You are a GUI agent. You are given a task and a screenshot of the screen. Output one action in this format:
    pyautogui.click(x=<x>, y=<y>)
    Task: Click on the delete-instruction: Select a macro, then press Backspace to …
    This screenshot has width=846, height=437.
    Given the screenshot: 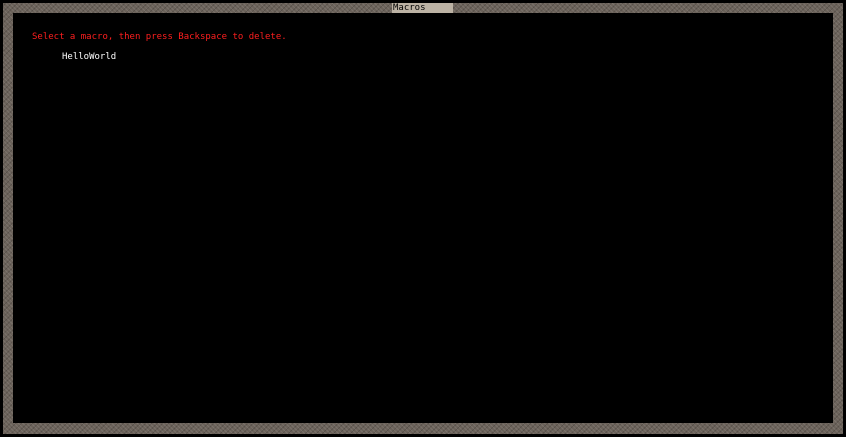 What is the action you would take?
    pyautogui.click(x=159, y=37)
    